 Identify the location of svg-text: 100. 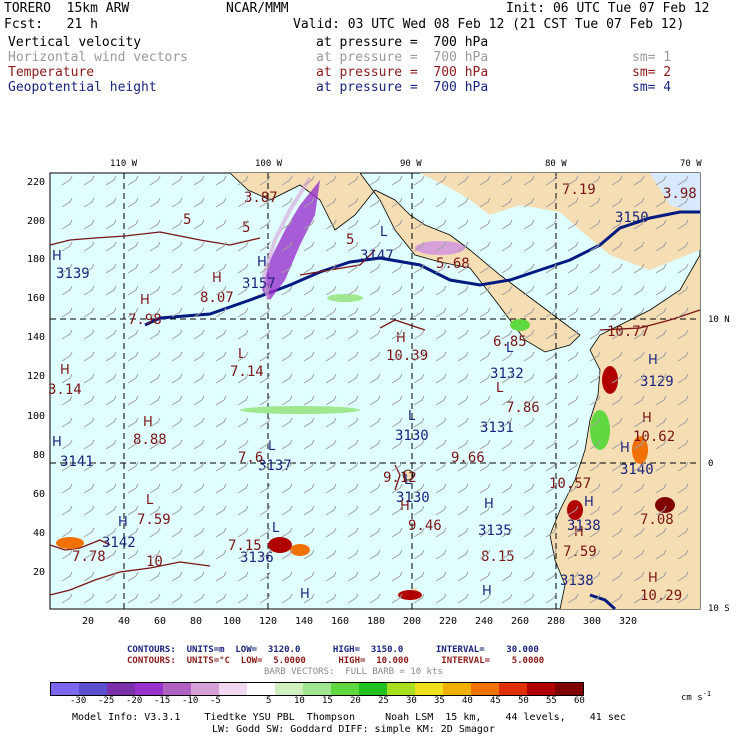
(232, 621).